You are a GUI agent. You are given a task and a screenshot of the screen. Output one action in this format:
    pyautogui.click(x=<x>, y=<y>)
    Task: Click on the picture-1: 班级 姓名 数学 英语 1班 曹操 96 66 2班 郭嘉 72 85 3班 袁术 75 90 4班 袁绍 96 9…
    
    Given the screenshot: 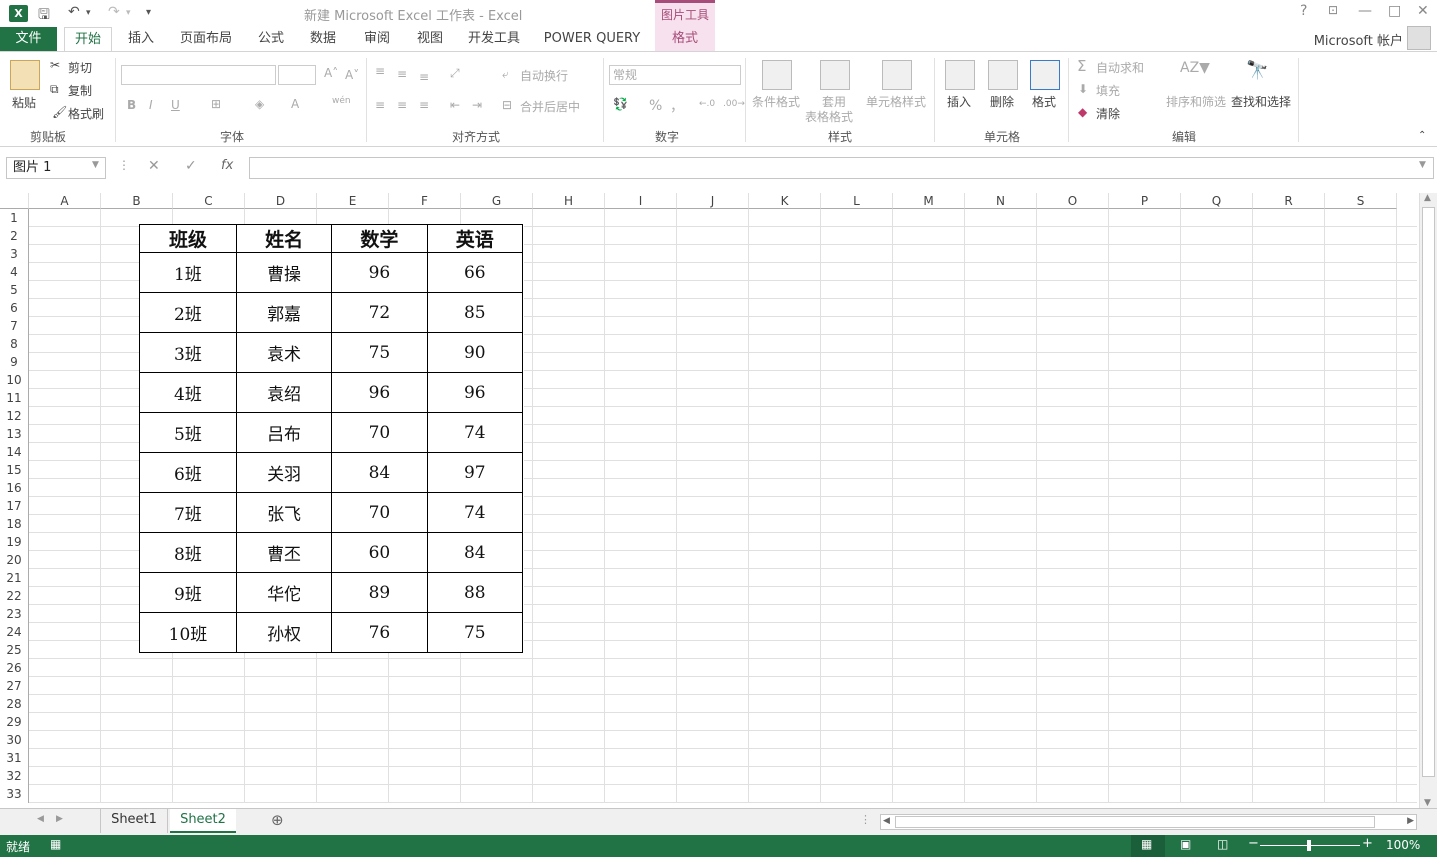 What is the action you would take?
    pyautogui.click(x=331, y=438)
    